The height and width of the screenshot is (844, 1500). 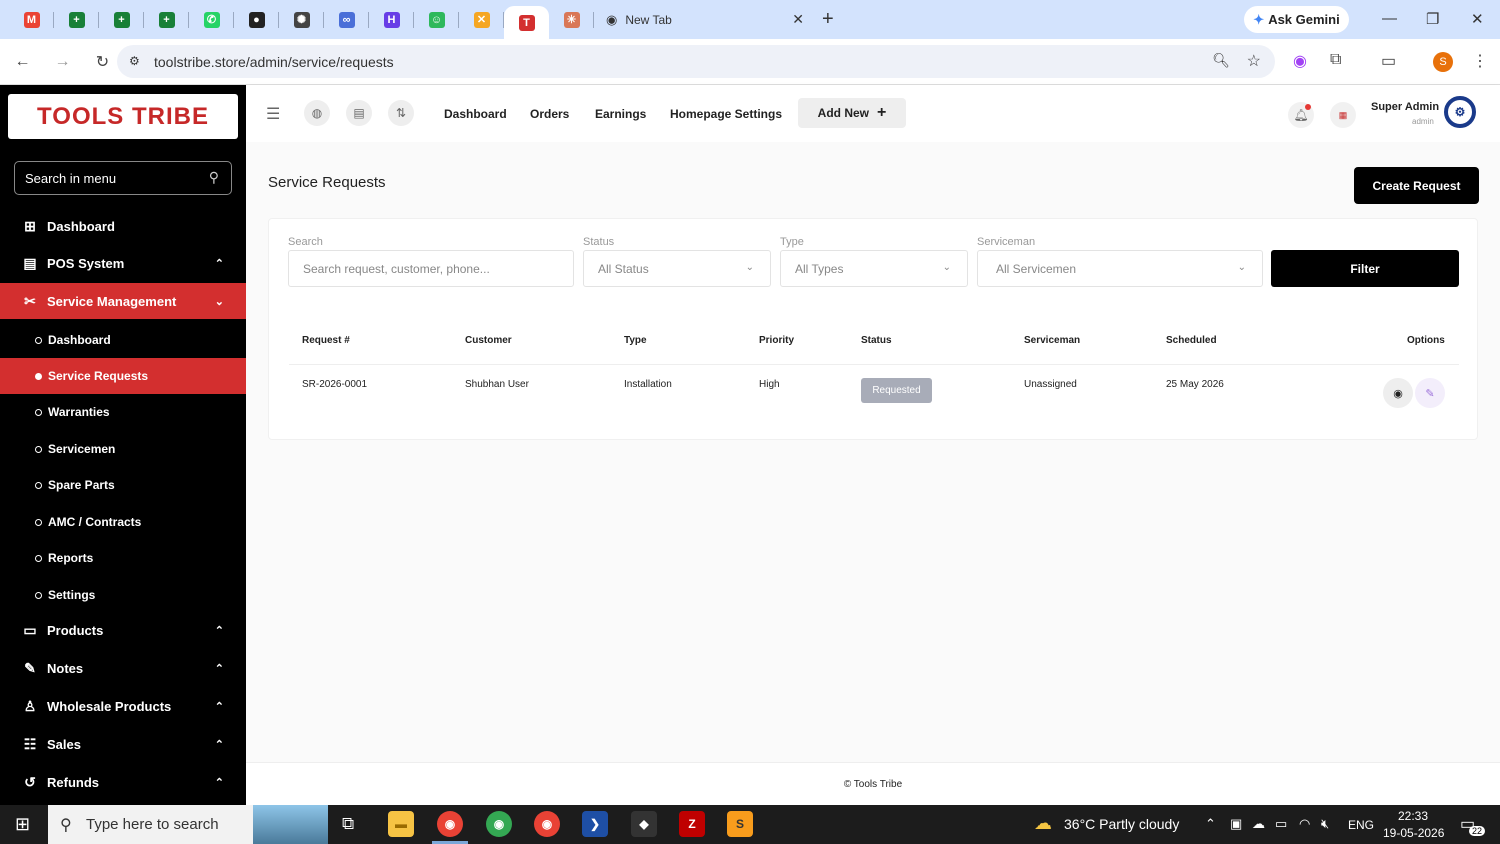 I want to click on sheets-tab-3: +, so click(x=166, y=19).